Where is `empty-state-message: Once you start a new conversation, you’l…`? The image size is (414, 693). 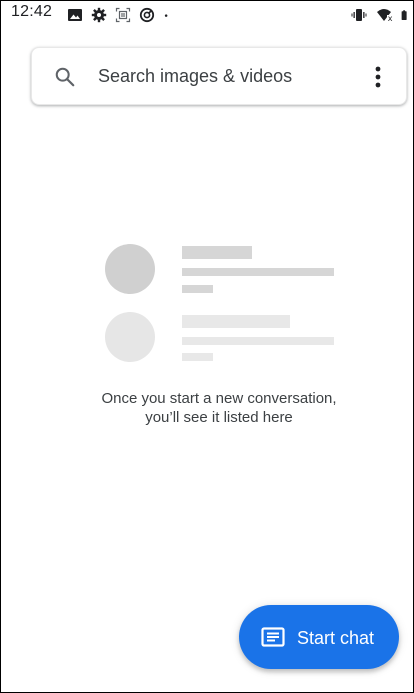 empty-state-message: Once you start a new conversation, you’l… is located at coordinates (207, 408).